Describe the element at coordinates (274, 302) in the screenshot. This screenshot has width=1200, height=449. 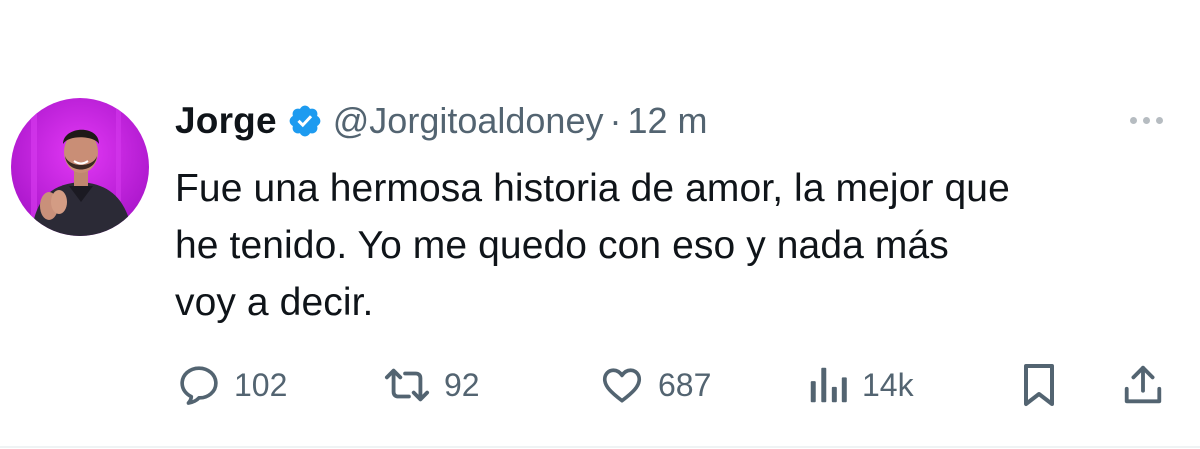
I see `tweet-text-line: voy a decir.` at that location.